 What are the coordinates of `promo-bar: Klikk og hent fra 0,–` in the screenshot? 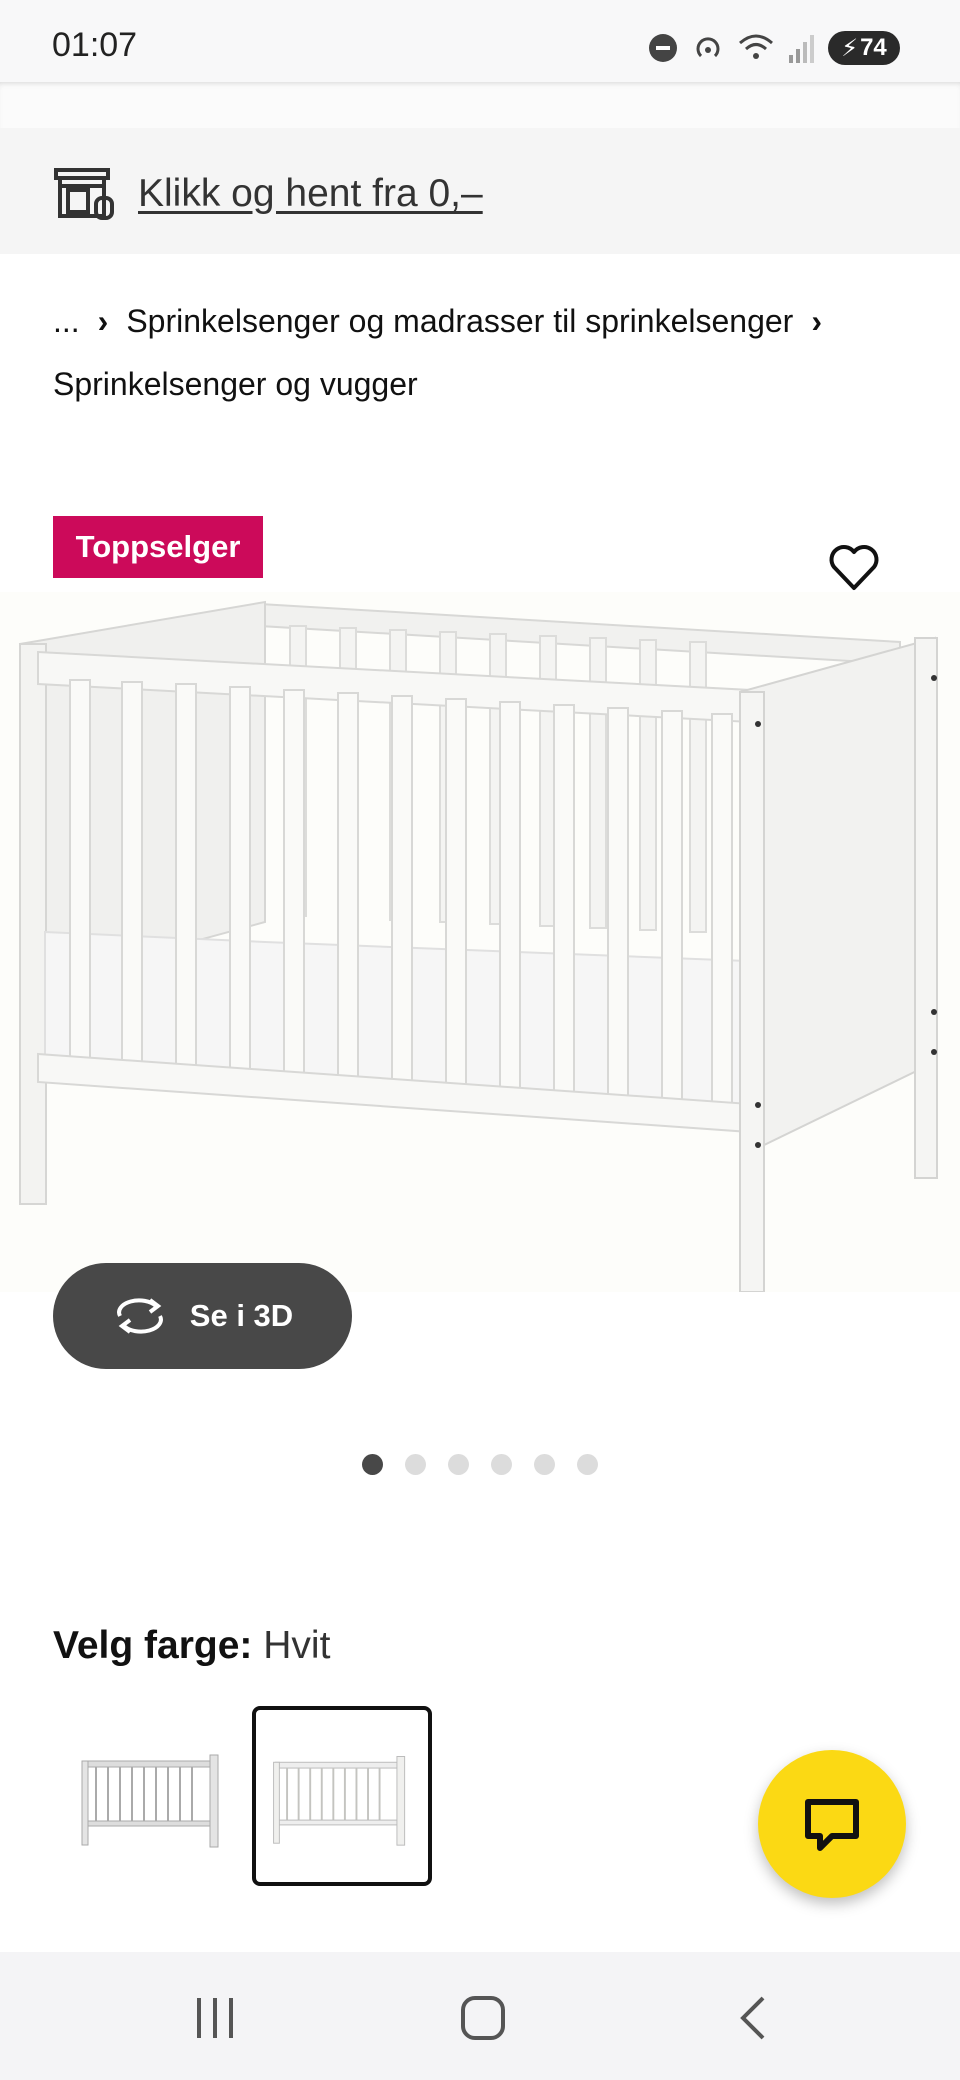 It's located at (480, 191).